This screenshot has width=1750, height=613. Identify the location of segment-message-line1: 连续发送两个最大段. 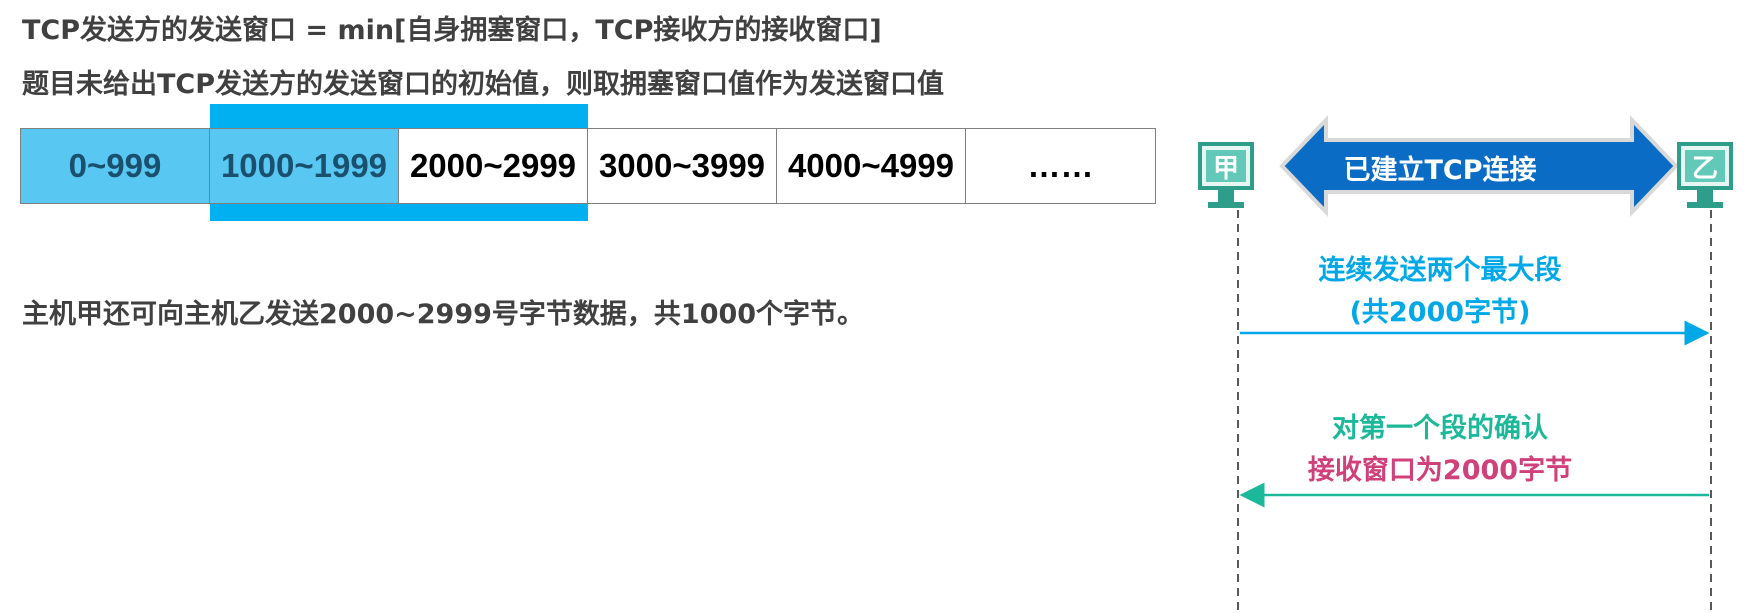
(1440, 270).